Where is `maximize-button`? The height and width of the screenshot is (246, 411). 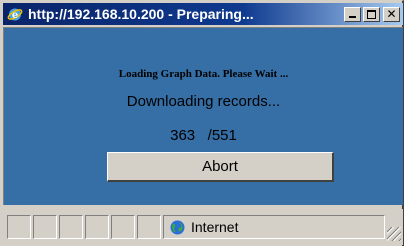 maximize-button is located at coordinates (371, 14).